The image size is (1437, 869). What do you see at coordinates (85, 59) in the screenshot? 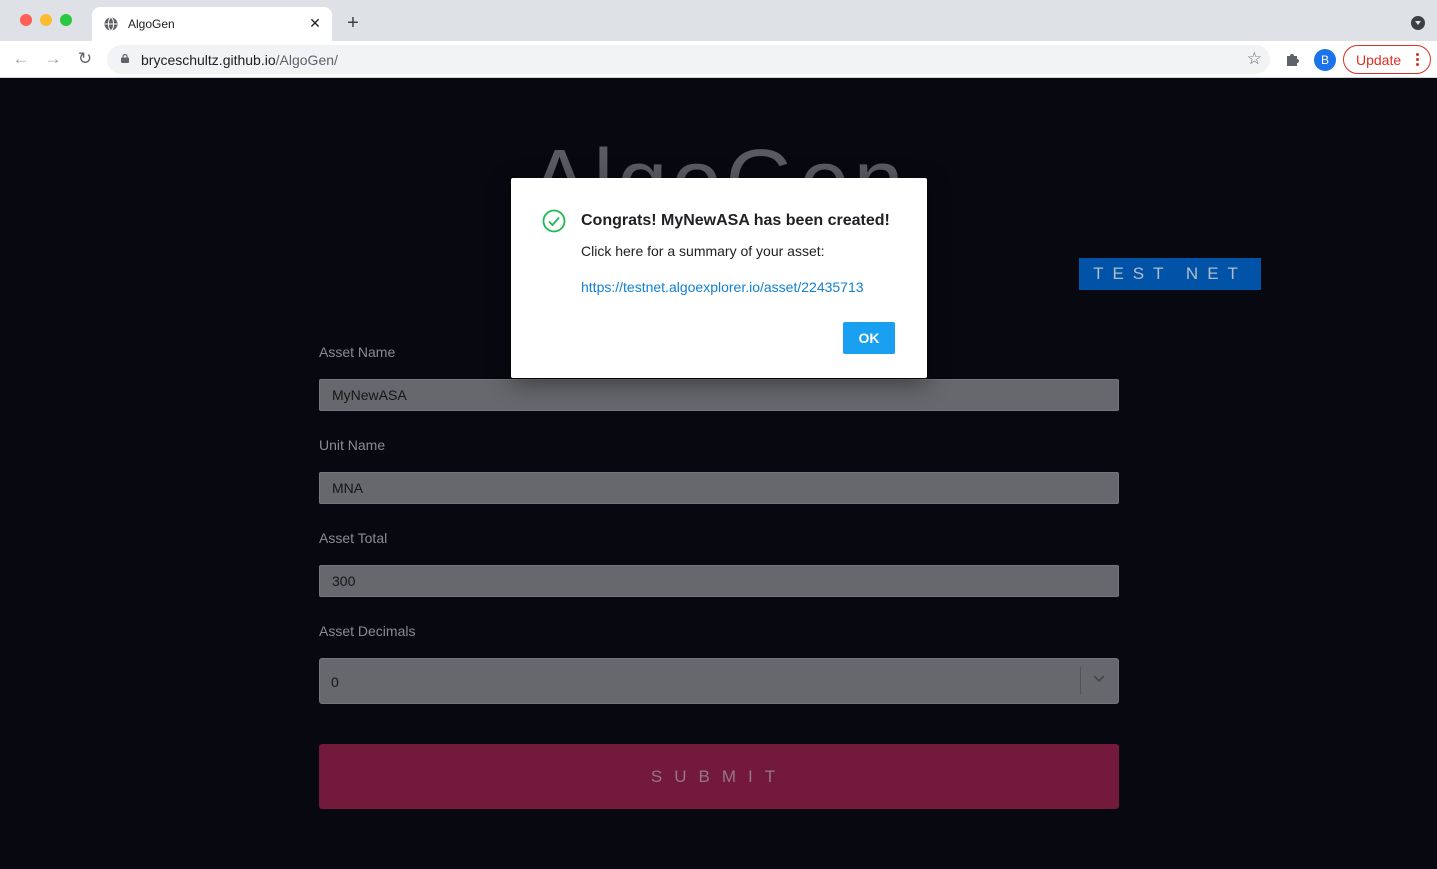
I see `reload-icon: ↻` at bounding box center [85, 59].